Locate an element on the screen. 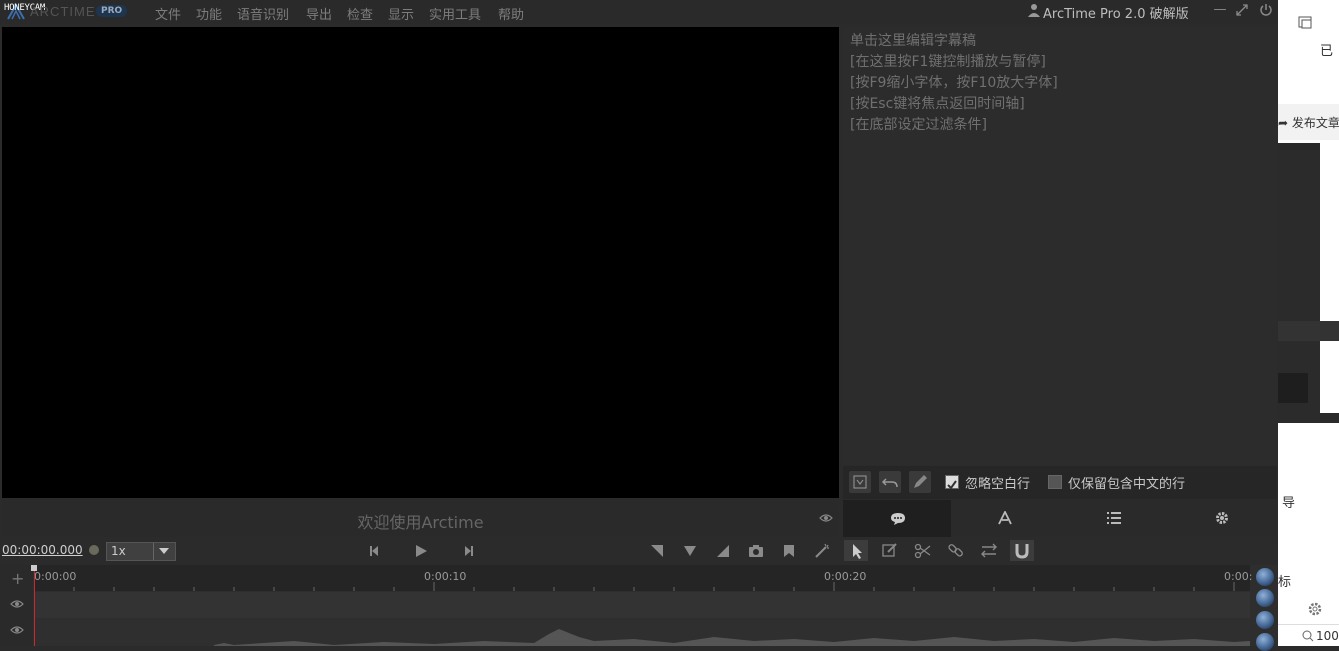 This screenshot has height=651, width=1339. mark-down-icon is located at coordinates (690, 551).